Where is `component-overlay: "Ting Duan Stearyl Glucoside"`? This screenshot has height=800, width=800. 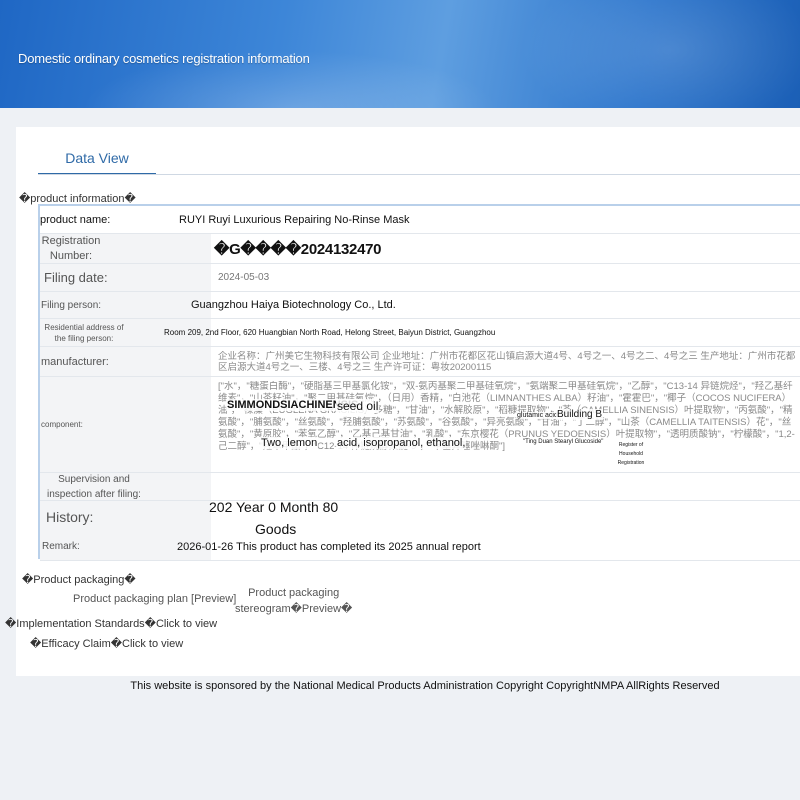
component-overlay: "Ting Duan Stearyl Glucoside" is located at coordinates (563, 442).